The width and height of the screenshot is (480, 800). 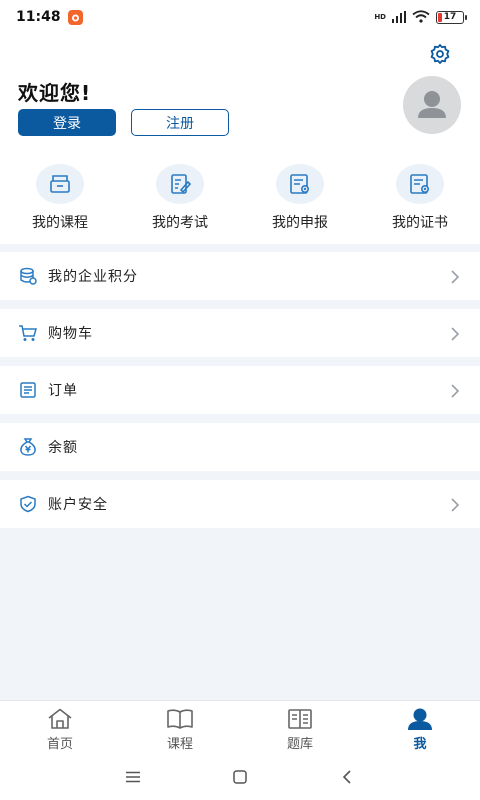 I want to click on tab-label: 我, so click(x=420, y=744).